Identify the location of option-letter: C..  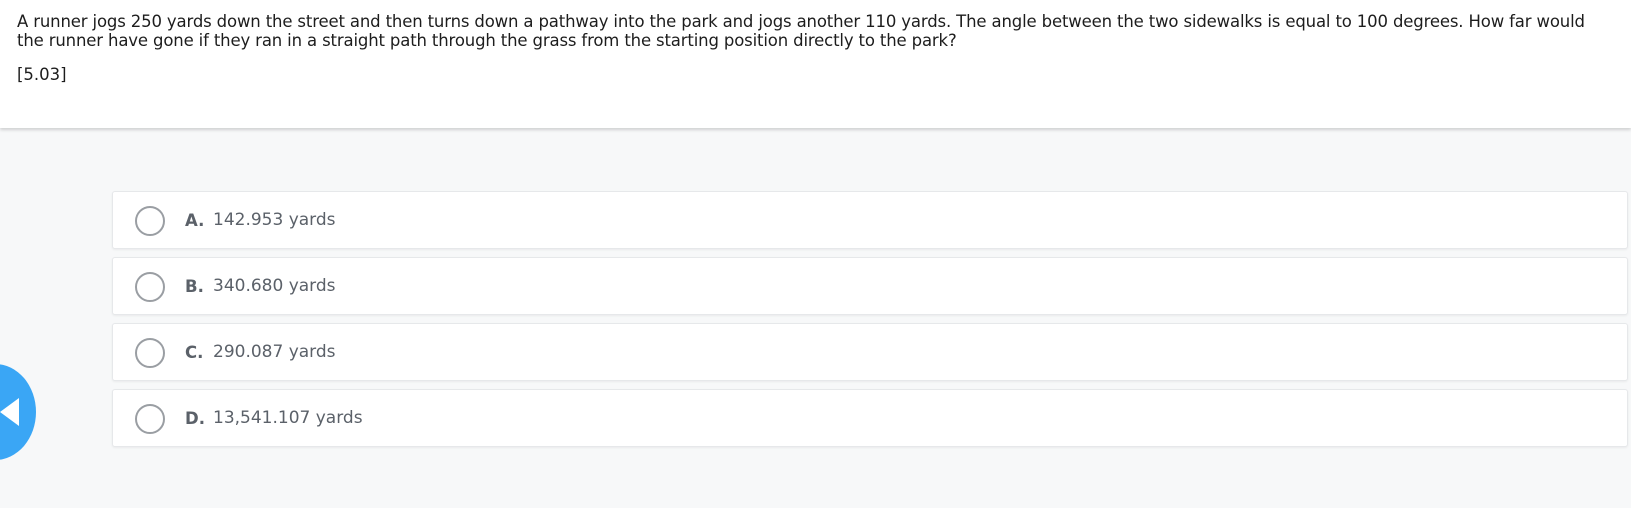
(194, 352).